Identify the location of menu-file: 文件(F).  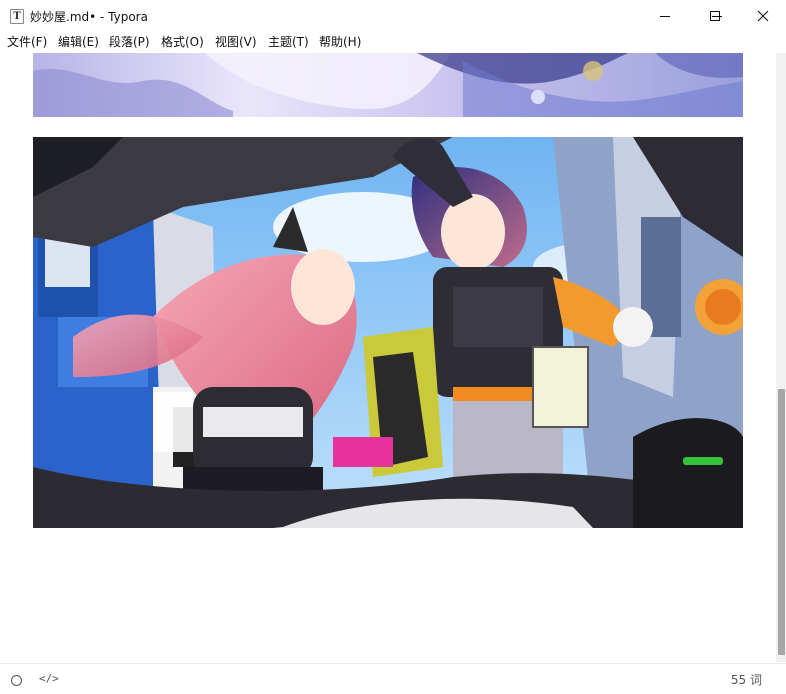
(27, 42).